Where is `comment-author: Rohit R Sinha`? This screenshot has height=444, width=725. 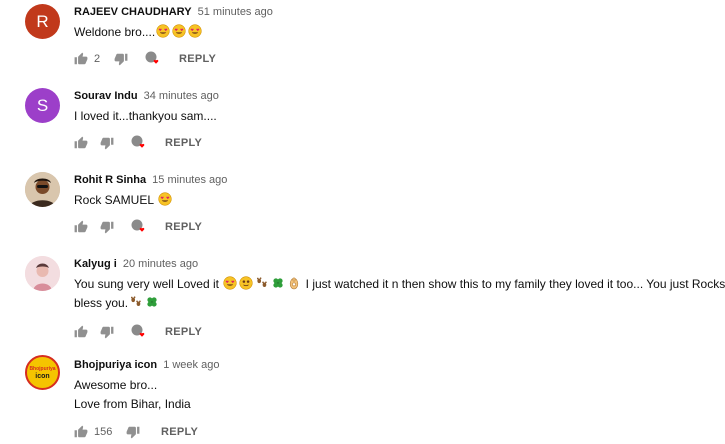
comment-author: Rohit R Sinha is located at coordinates (110, 180).